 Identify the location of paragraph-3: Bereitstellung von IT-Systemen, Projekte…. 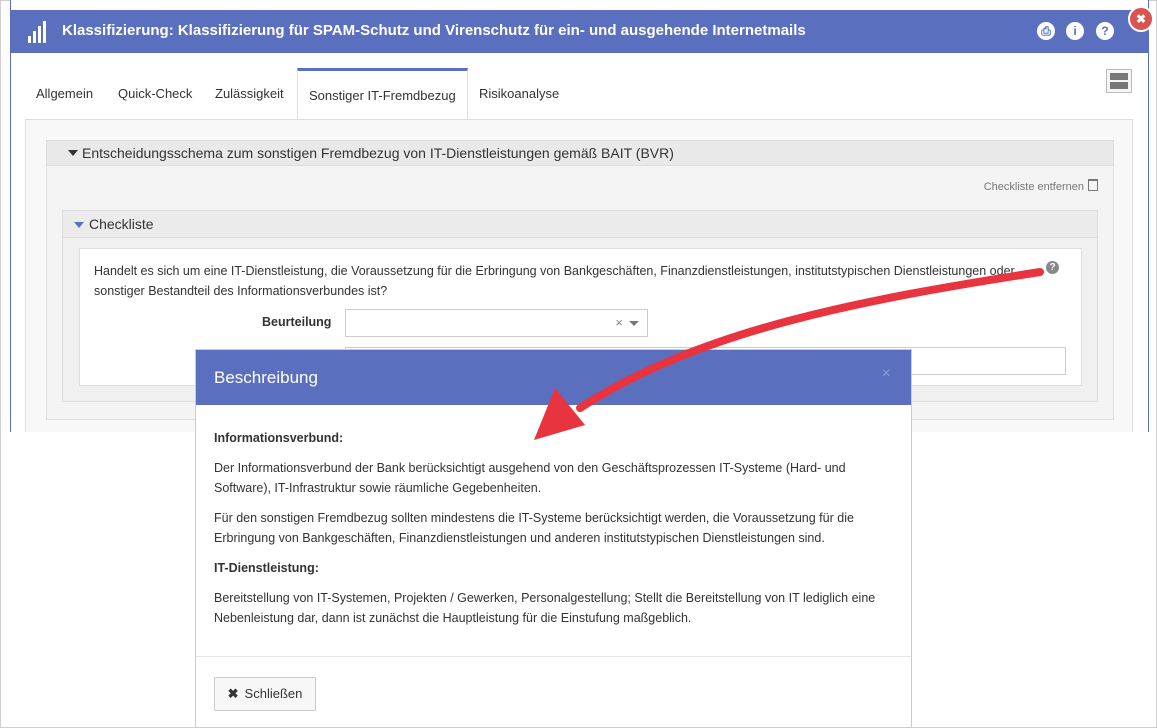
(545, 608).